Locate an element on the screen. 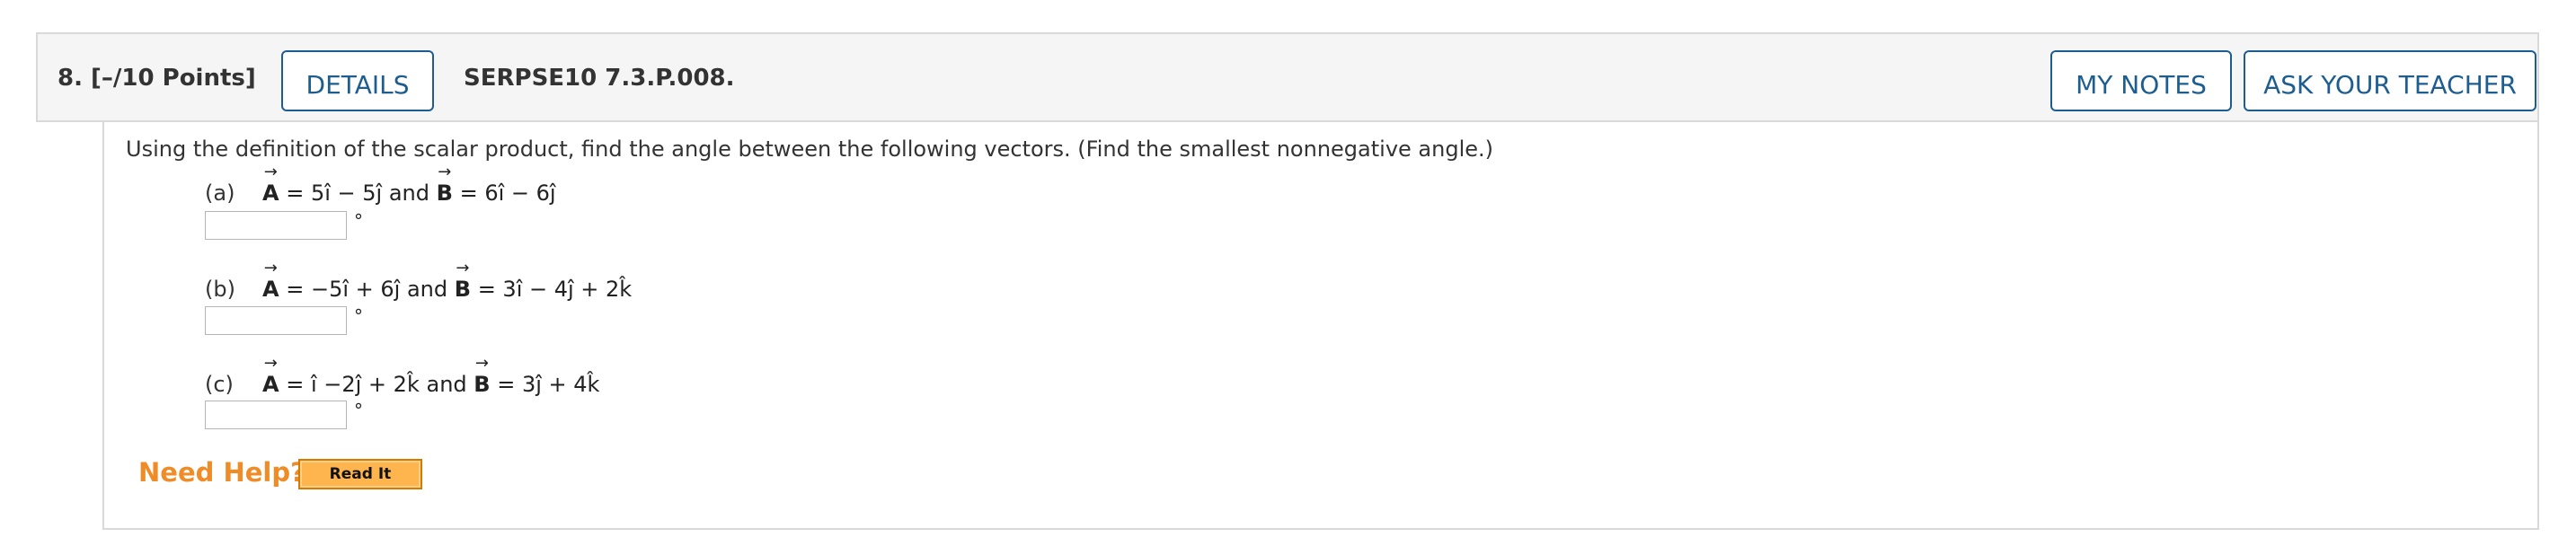 The width and height of the screenshot is (2576, 546). part-c-degree-unit: ° is located at coordinates (358, 410).